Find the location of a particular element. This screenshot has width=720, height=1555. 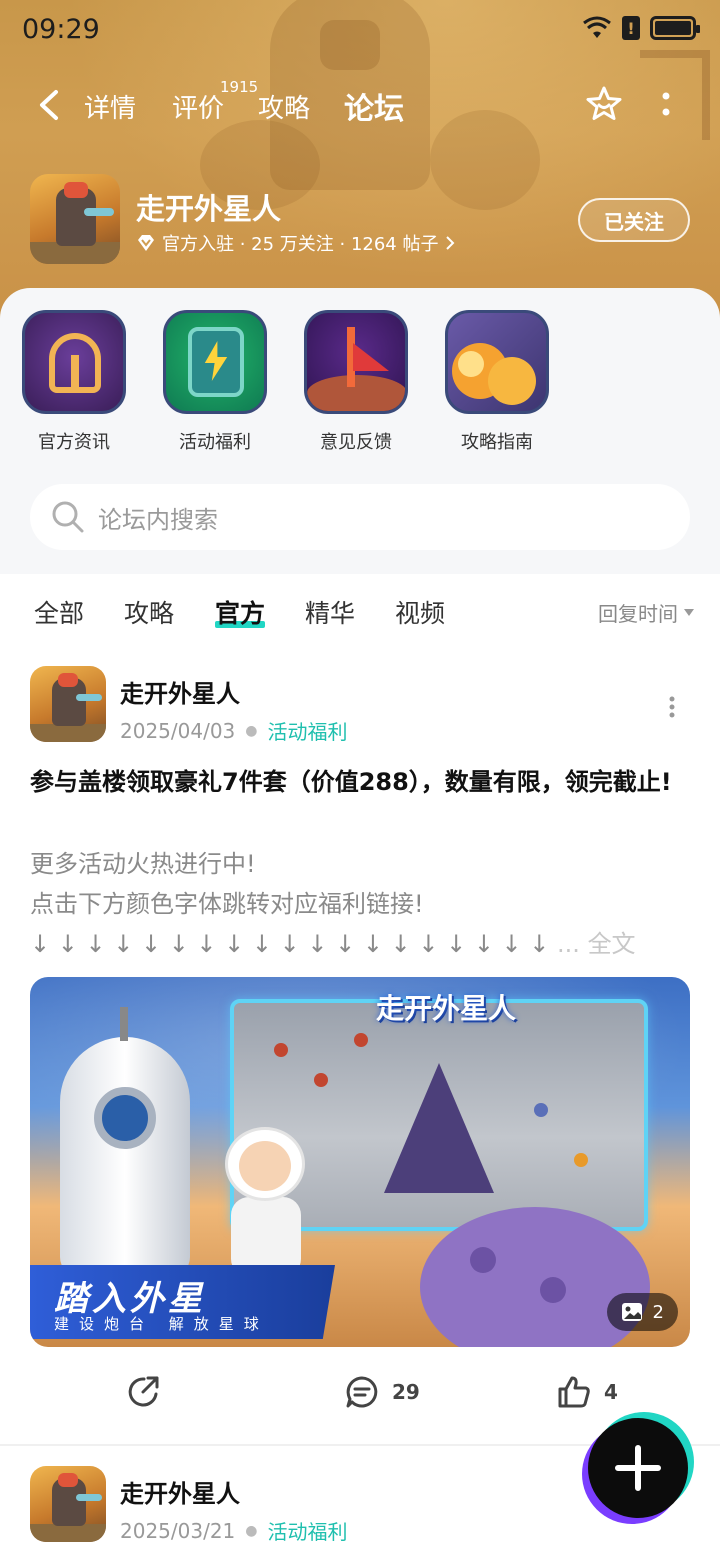

search-placeholder: 论坛内搜索 is located at coordinates (158, 519).